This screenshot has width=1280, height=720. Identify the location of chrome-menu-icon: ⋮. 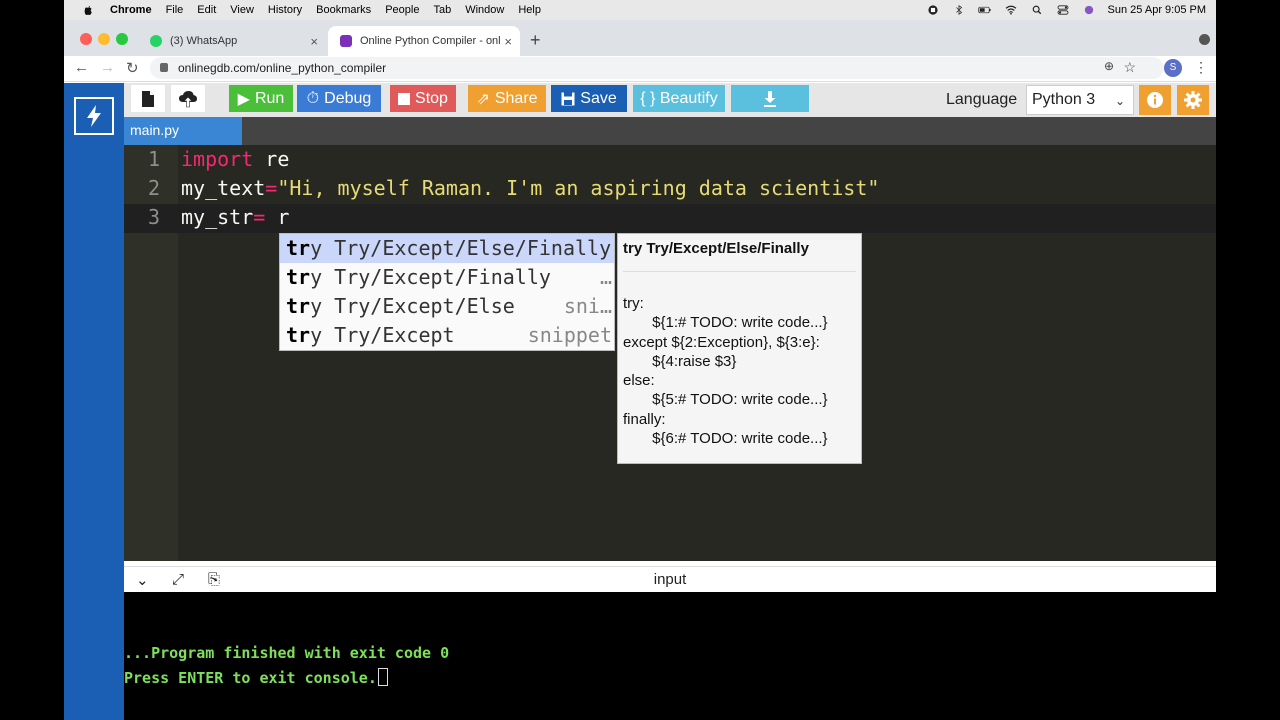
(1201, 67).